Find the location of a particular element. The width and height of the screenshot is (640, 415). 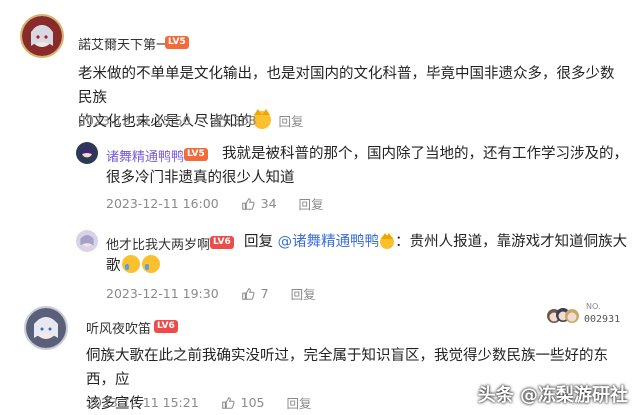

comment-text: 我就是被科普的那个，国内除了当地的，还有工作学习涉及的， is located at coordinates (427, 154).